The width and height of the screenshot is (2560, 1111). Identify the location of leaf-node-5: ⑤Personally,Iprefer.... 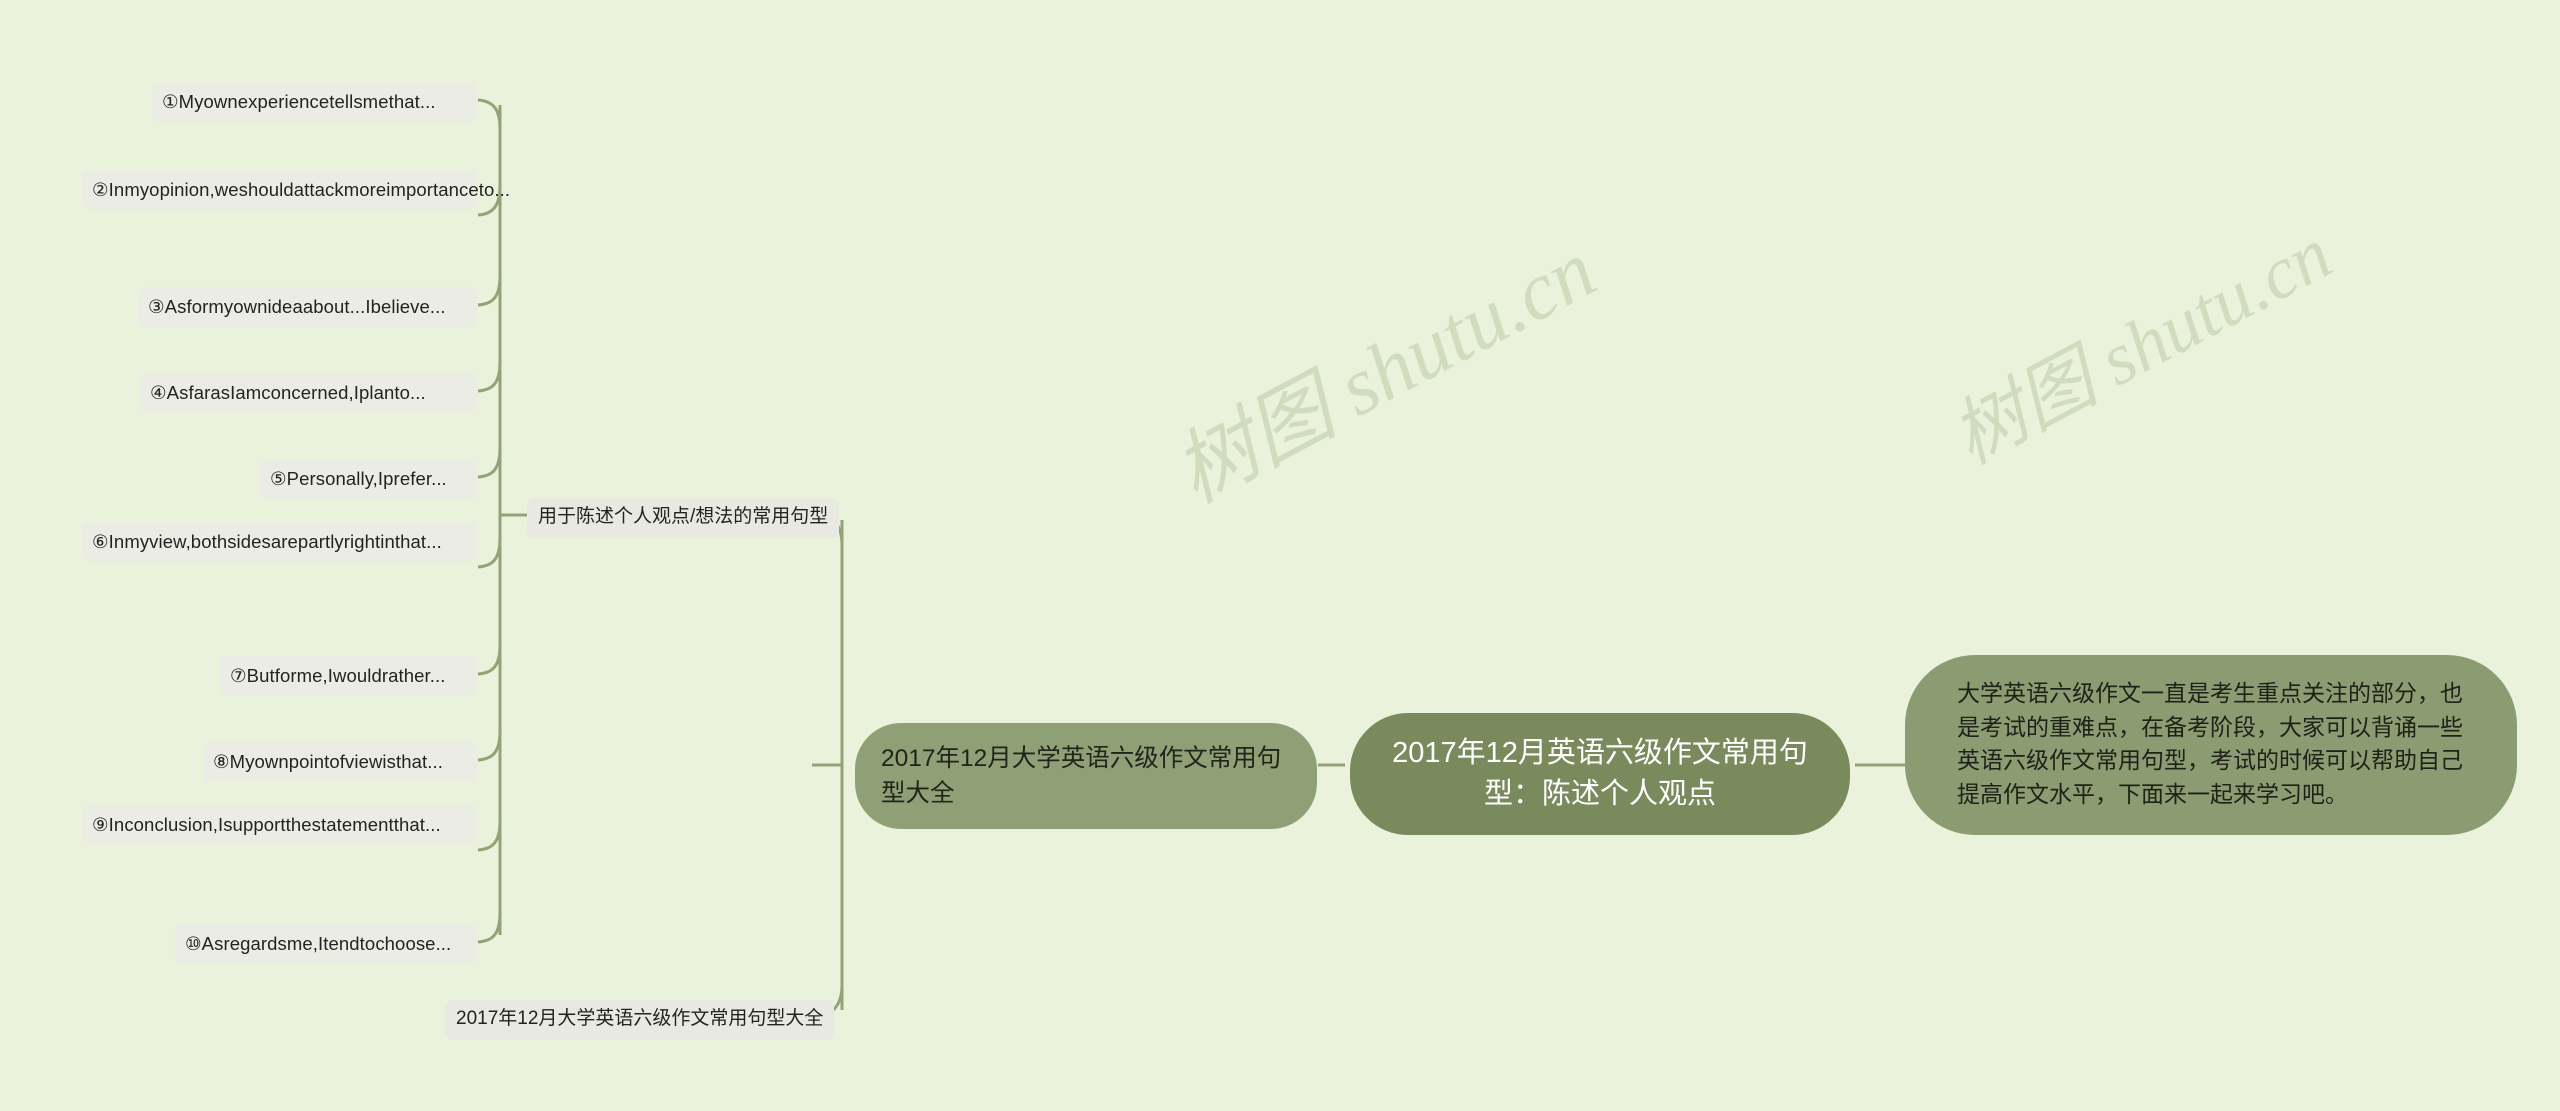
(368, 479).